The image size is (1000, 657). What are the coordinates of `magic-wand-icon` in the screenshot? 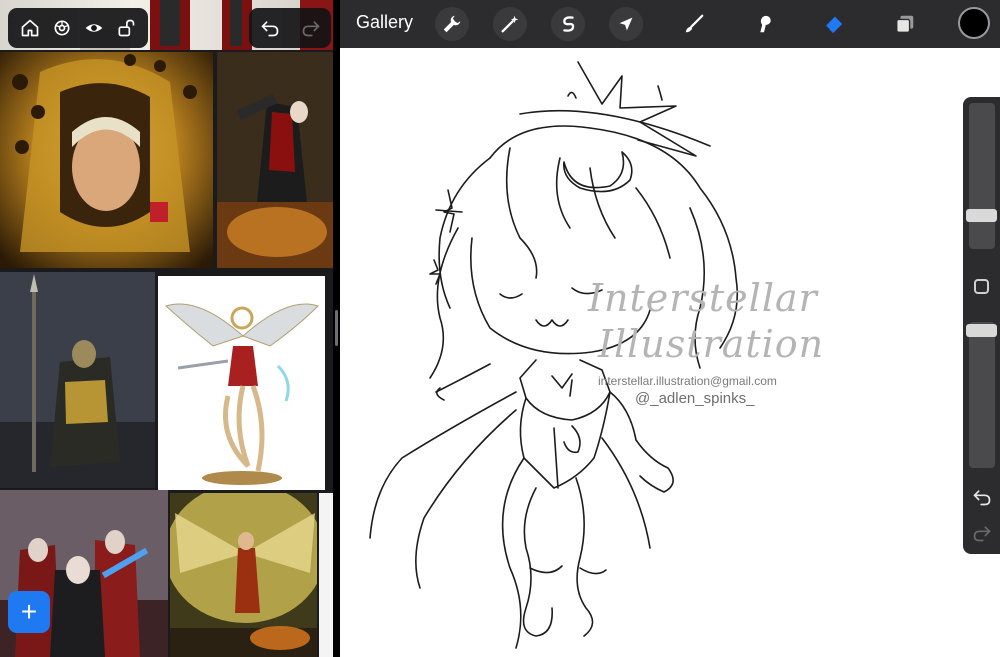 It's located at (510, 24).